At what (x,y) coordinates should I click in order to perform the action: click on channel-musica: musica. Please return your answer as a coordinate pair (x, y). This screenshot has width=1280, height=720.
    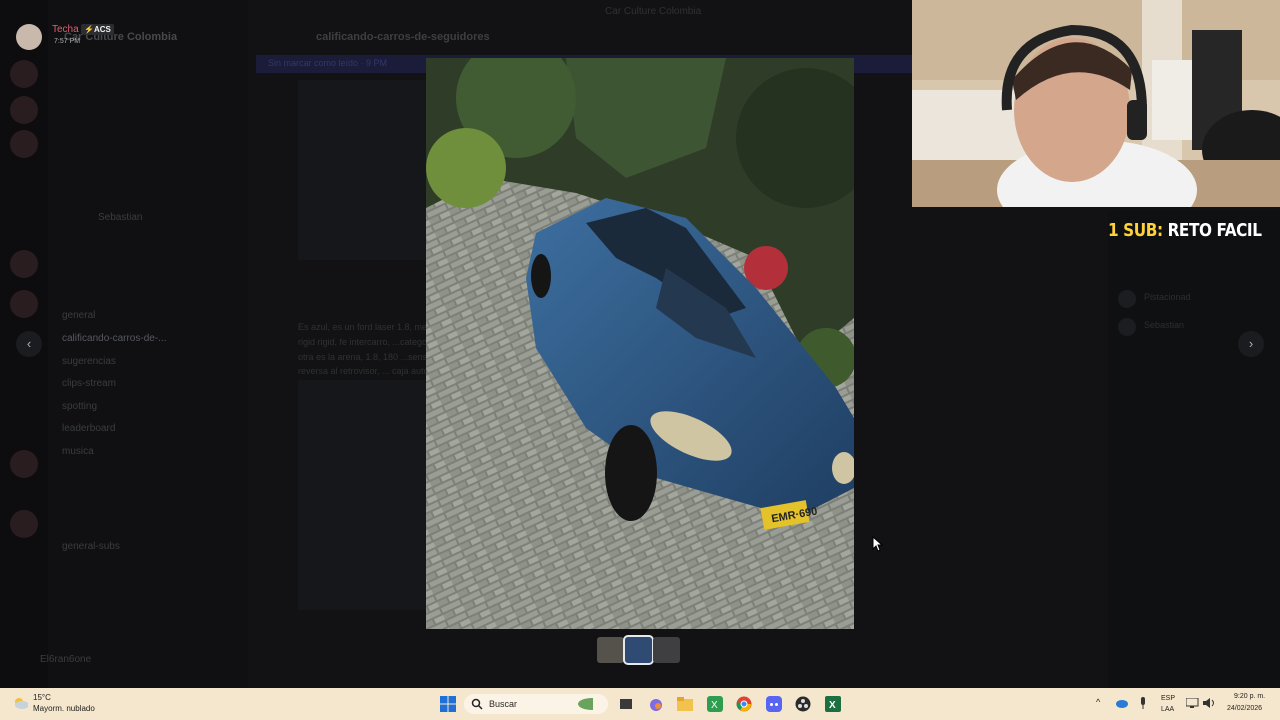
    Looking at the image, I should click on (78, 451).